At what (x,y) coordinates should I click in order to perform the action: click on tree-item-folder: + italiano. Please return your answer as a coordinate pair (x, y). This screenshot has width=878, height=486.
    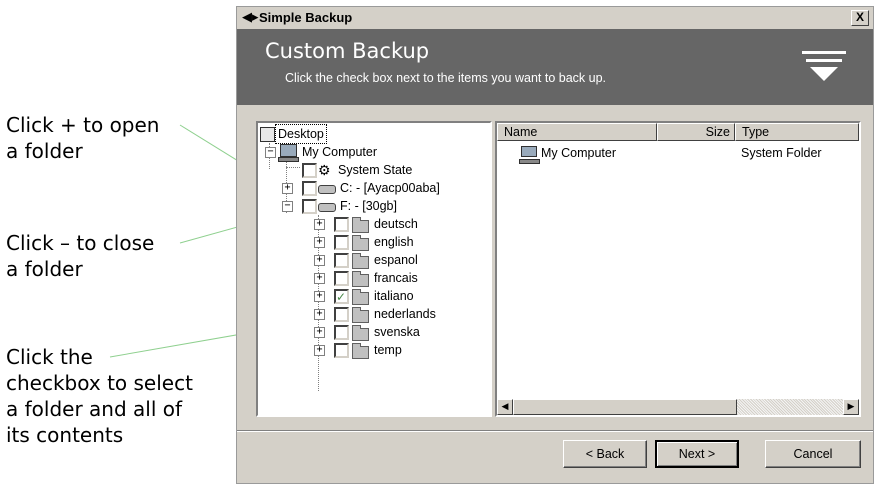
    Looking at the image, I should click on (370, 296).